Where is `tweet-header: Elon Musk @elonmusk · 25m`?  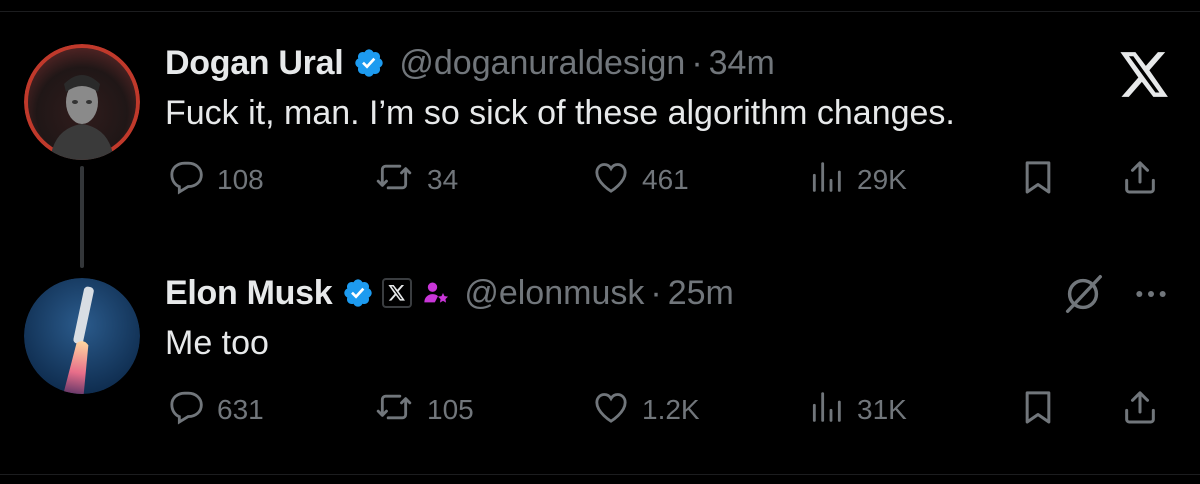
tweet-header: Elon Musk @elonmusk · 25m is located at coordinates (675, 293).